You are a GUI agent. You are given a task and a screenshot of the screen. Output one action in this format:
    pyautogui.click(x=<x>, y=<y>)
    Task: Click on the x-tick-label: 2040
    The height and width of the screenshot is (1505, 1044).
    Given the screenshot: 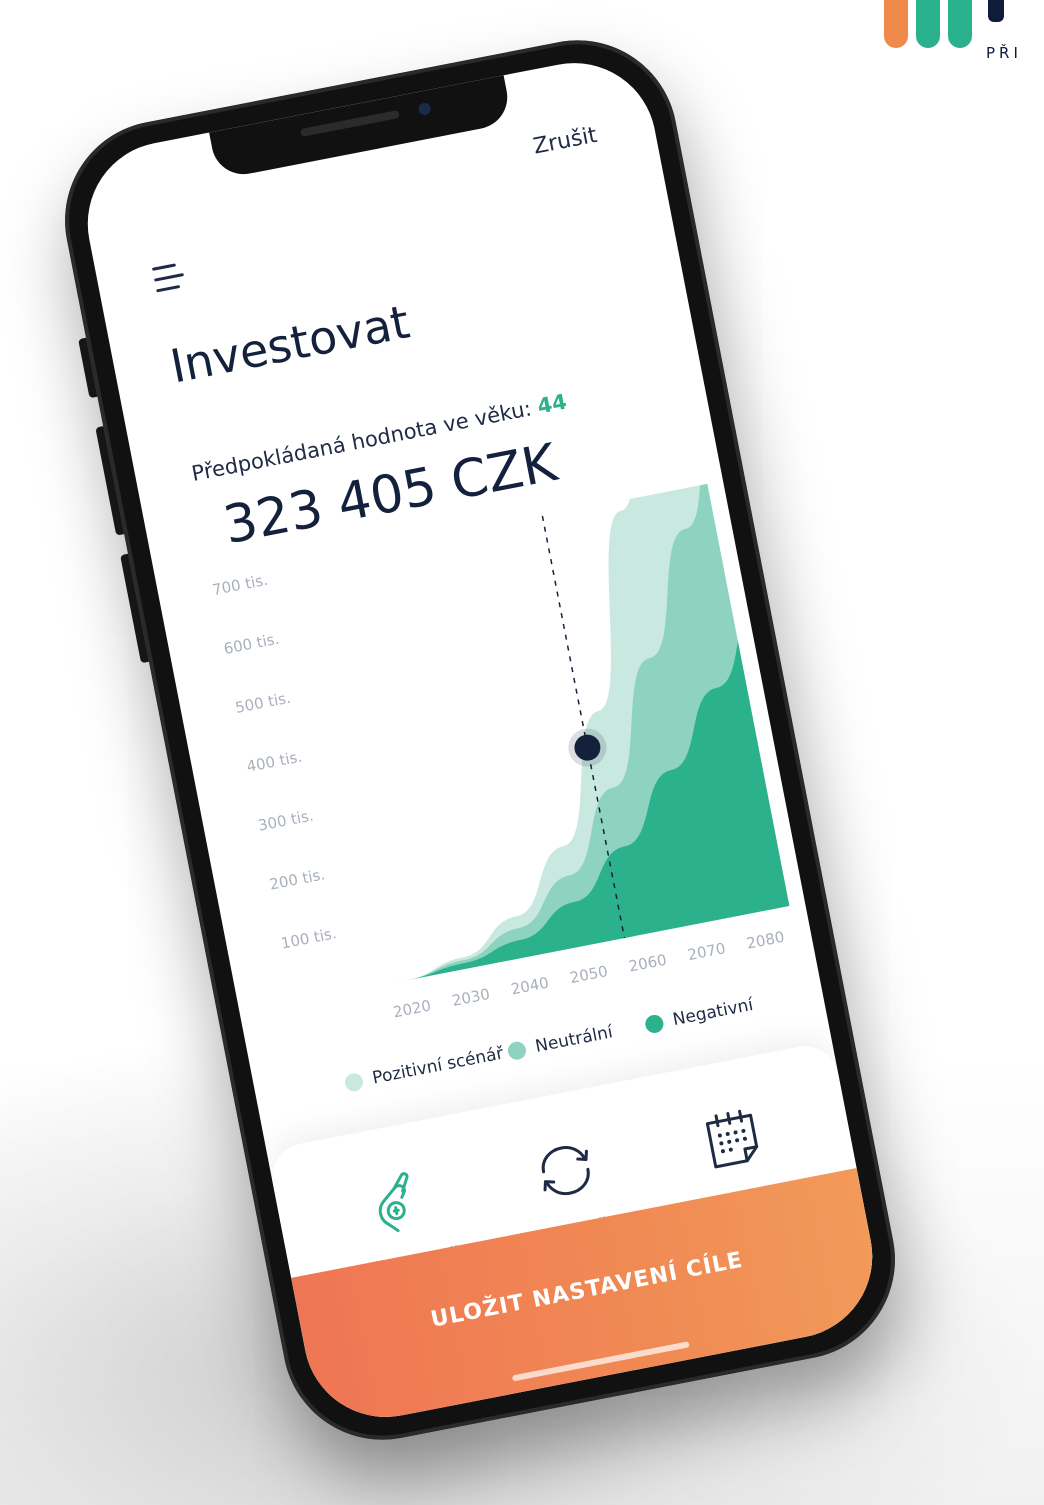 What is the action you would take?
    pyautogui.click(x=529, y=986)
    